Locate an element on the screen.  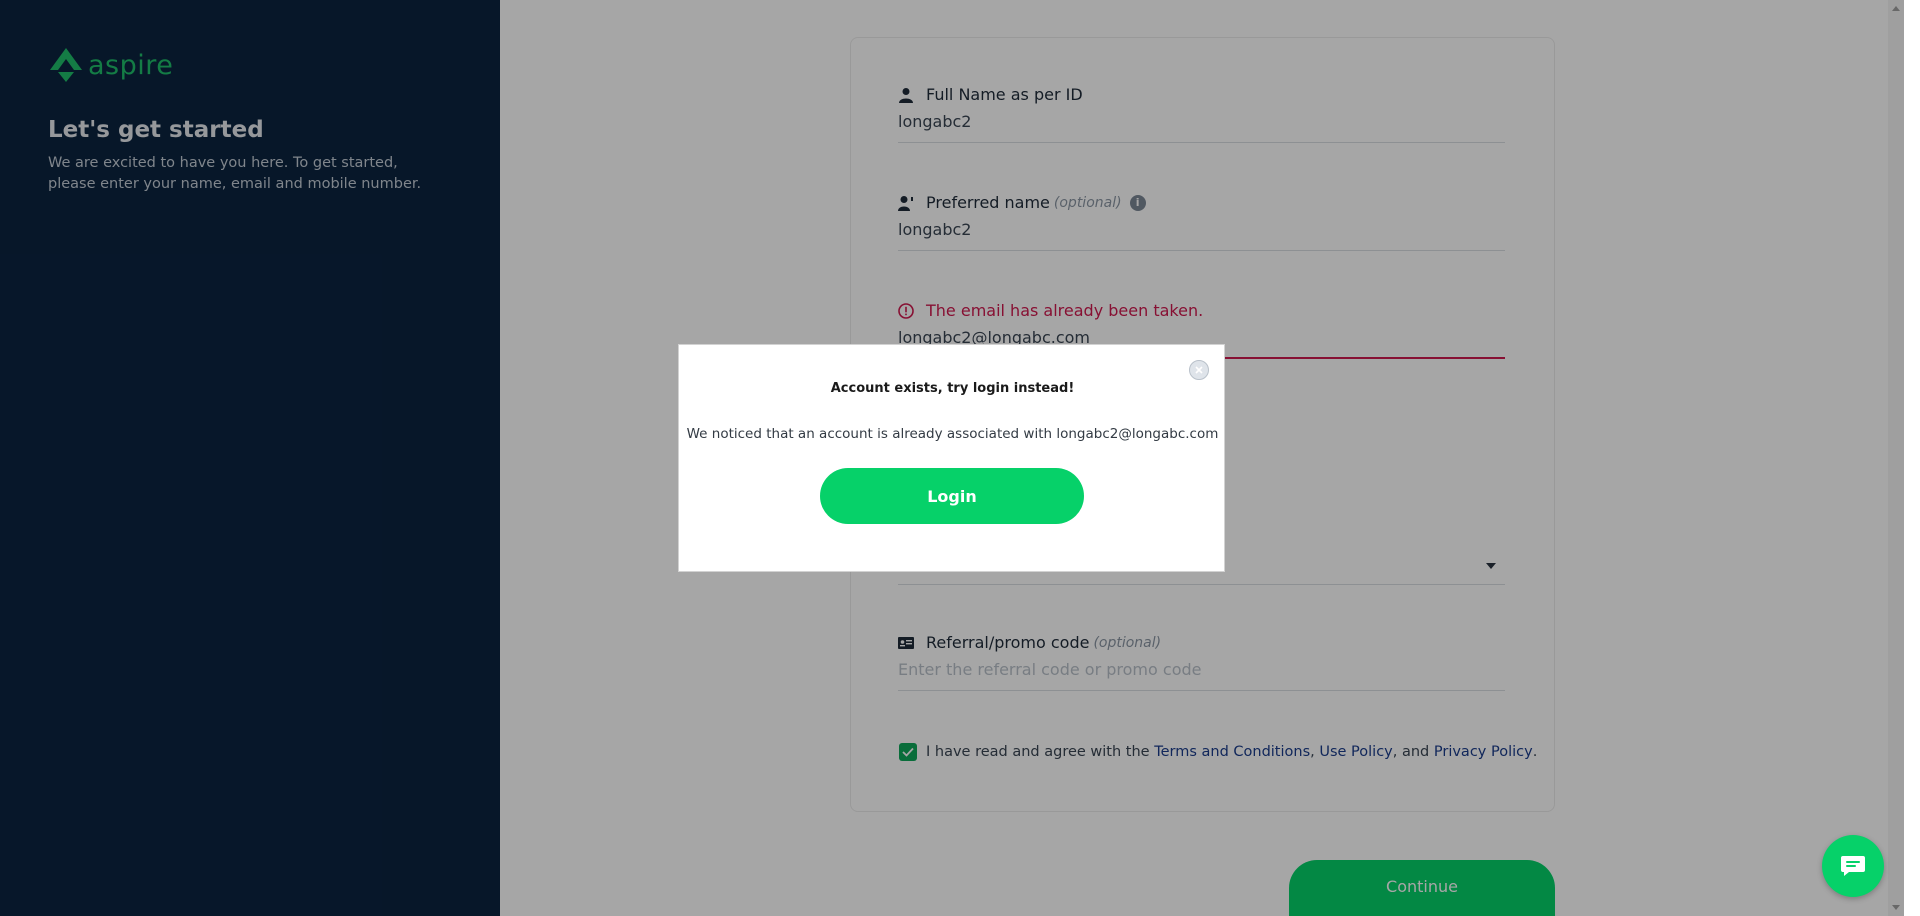
chat-bubble-icon is located at coordinates (1853, 866).